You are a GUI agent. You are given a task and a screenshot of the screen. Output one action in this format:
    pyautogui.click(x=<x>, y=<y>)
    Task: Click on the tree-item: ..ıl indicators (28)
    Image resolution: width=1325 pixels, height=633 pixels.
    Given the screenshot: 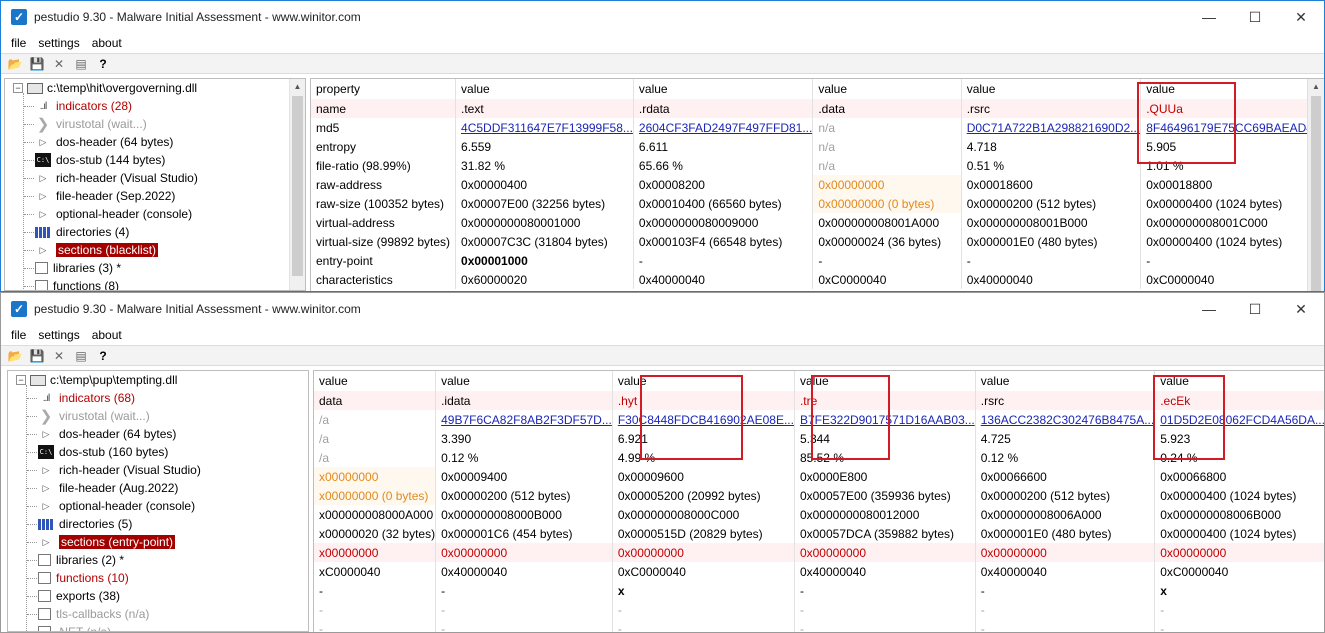 What is the action you would take?
    pyautogui.click(x=83, y=106)
    